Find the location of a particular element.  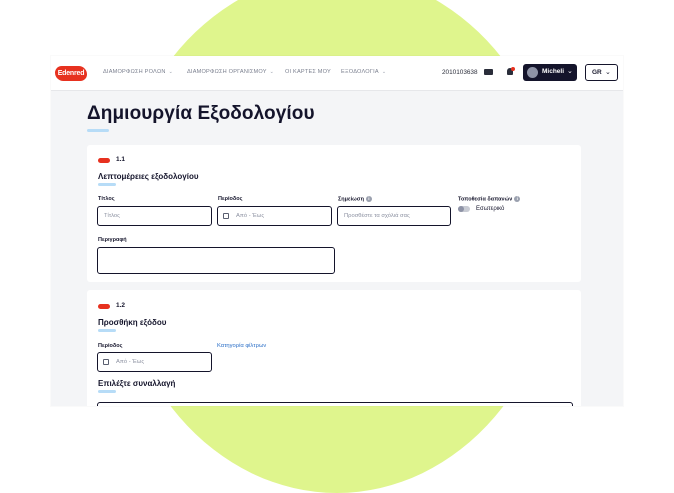

nav-item-label: ΔΙΑΜΟΡΦΩΣΗ ΟΡΓΑΝΙΣΜΟΥ is located at coordinates (227, 72).